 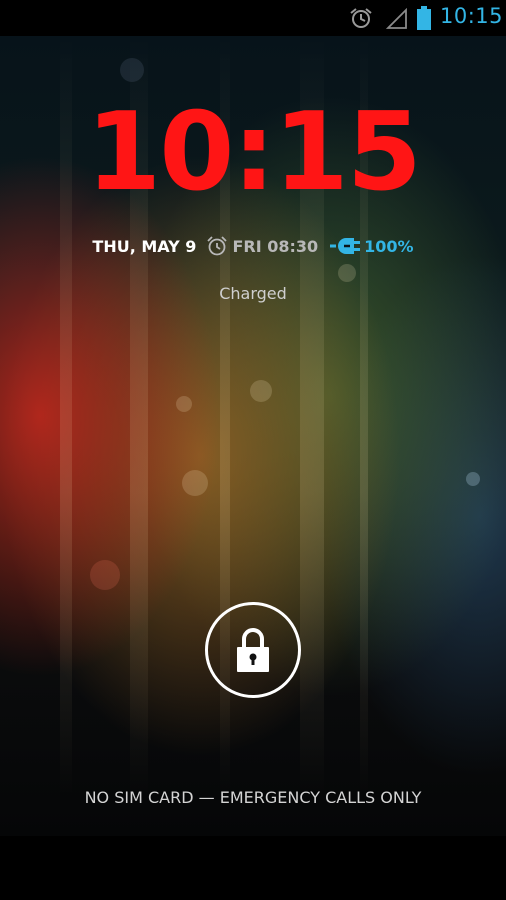 I want to click on lock-icon, so click(x=253, y=650).